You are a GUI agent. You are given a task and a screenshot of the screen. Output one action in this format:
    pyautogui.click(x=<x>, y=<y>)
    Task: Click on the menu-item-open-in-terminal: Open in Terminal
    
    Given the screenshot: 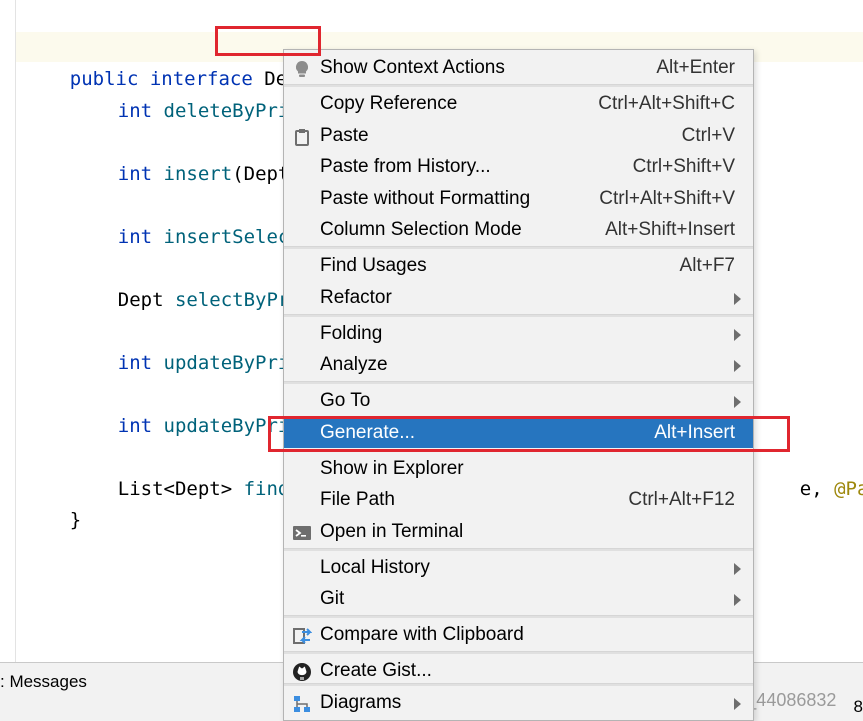 What is the action you would take?
    pyautogui.click(x=518, y=531)
    